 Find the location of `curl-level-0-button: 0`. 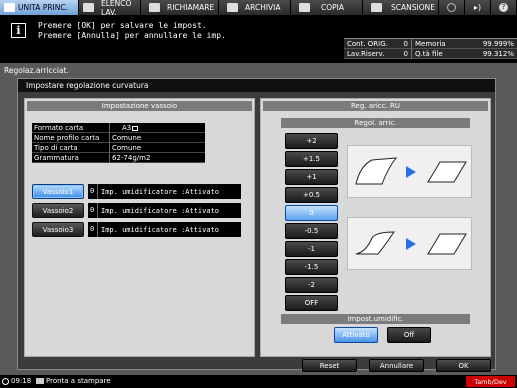

curl-level-0-button: 0 is located at coordinates (311, 213).